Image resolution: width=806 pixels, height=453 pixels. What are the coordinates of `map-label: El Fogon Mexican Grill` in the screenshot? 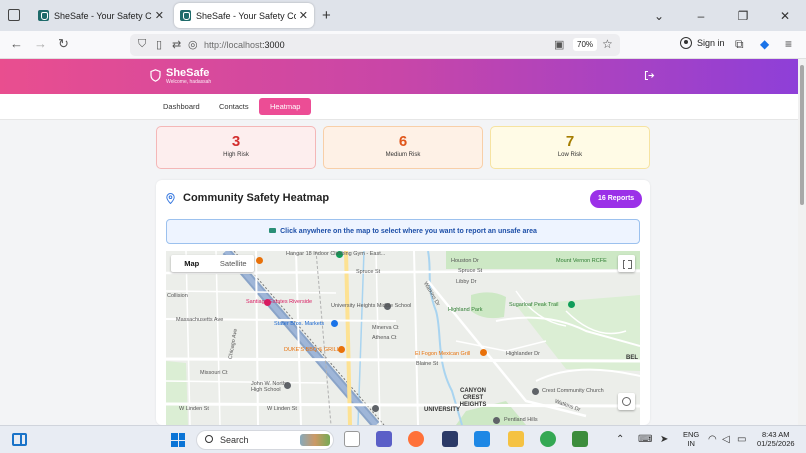 It's located at (443, 354).